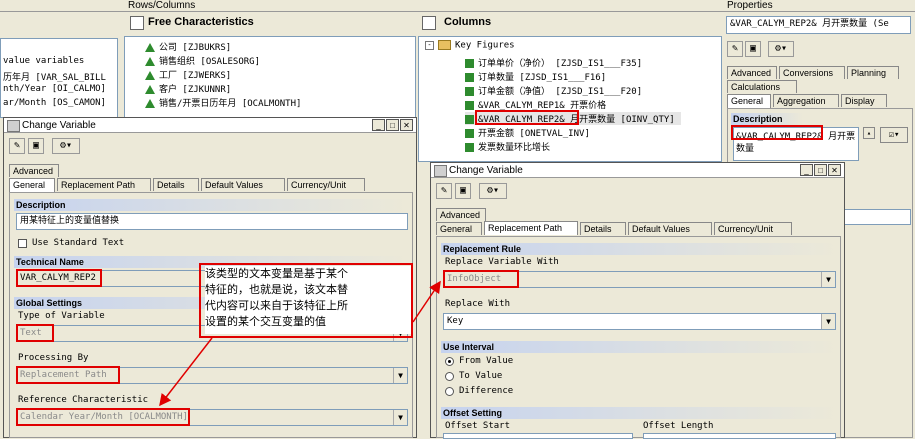 The image size is (915, 439). I want to click on text-object-icon: ☑▾, so click(894, 135).